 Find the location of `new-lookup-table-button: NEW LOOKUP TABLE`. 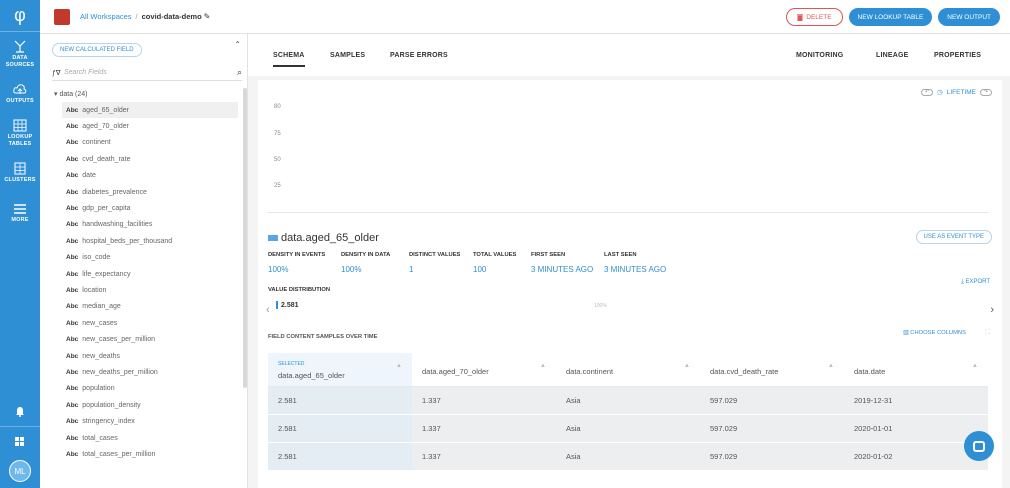

new-lookup-table-button: NEW LOOKUP TABLE is located at coordinates (890, 17).